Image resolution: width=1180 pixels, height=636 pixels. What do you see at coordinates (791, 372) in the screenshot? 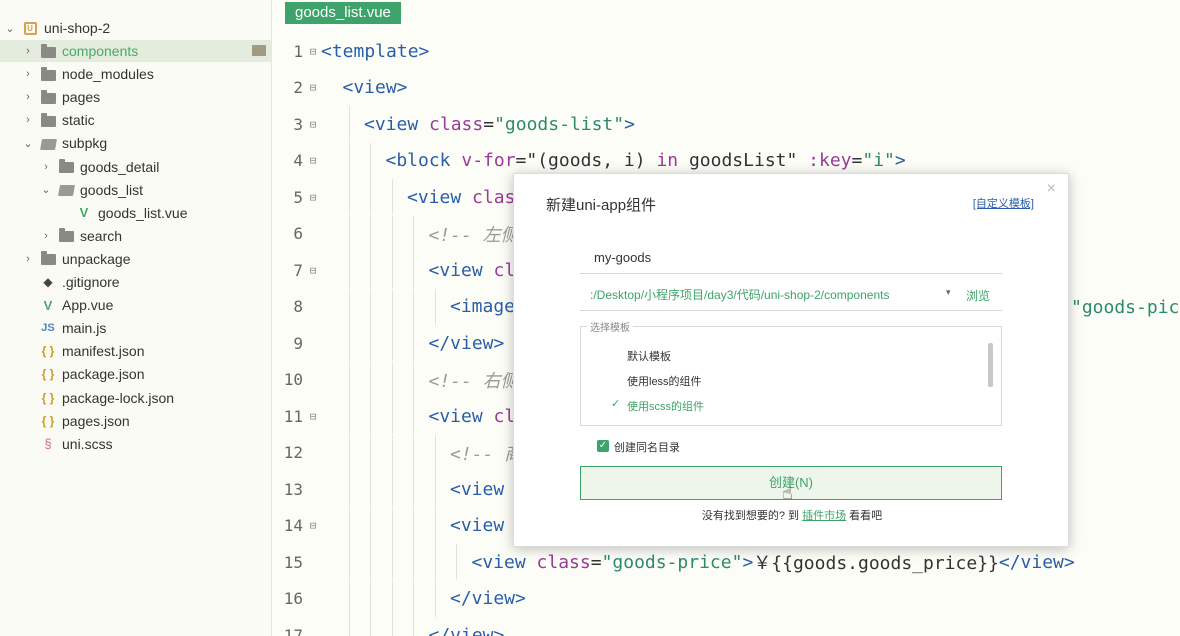
I see `template-list: 选择模板 默认模板 使用less的组件 ✓ 使用scss的组件` at bounding box center [791, 372].